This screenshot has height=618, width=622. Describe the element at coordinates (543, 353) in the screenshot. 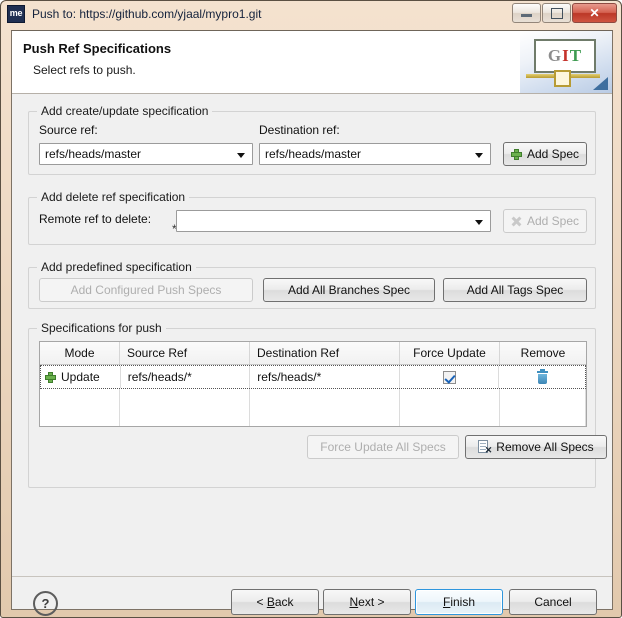

I see `column-header-remove: Remove` at that location.